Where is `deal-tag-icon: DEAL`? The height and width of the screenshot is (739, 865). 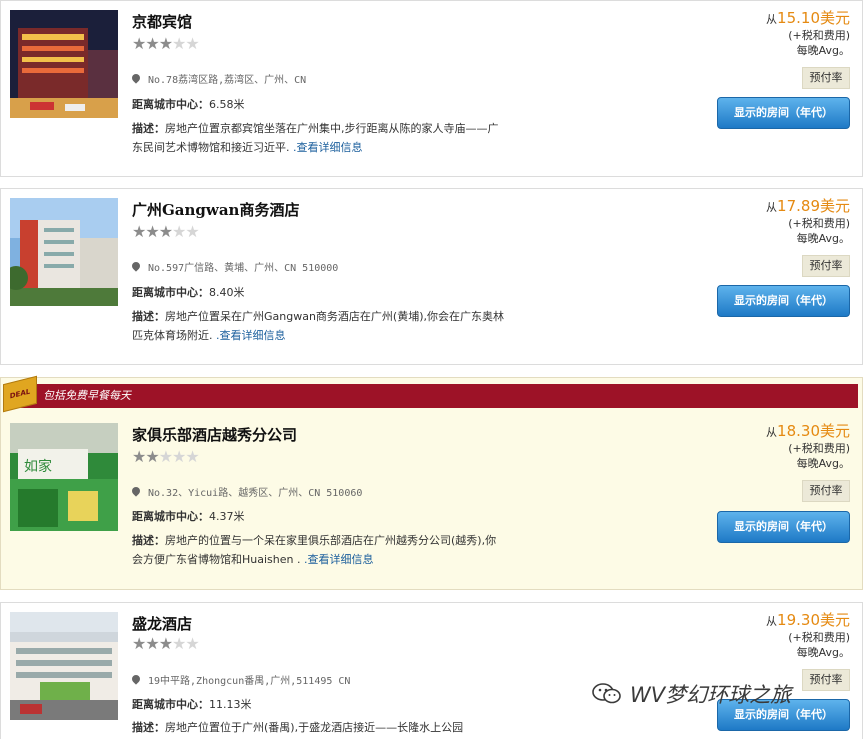
deal-tag-icon: DEAL is located at coordinates (20, 394).